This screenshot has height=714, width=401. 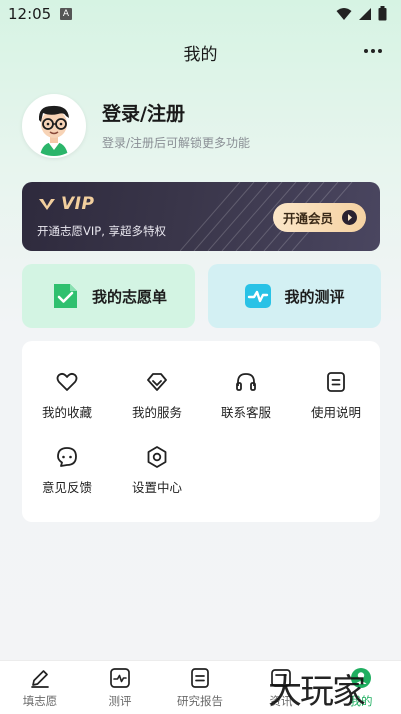 What do you see at coordinates (66, 412) in the screenshot?
I see `menu-item-label: 我的收藏` at bounding box center [66, 412].